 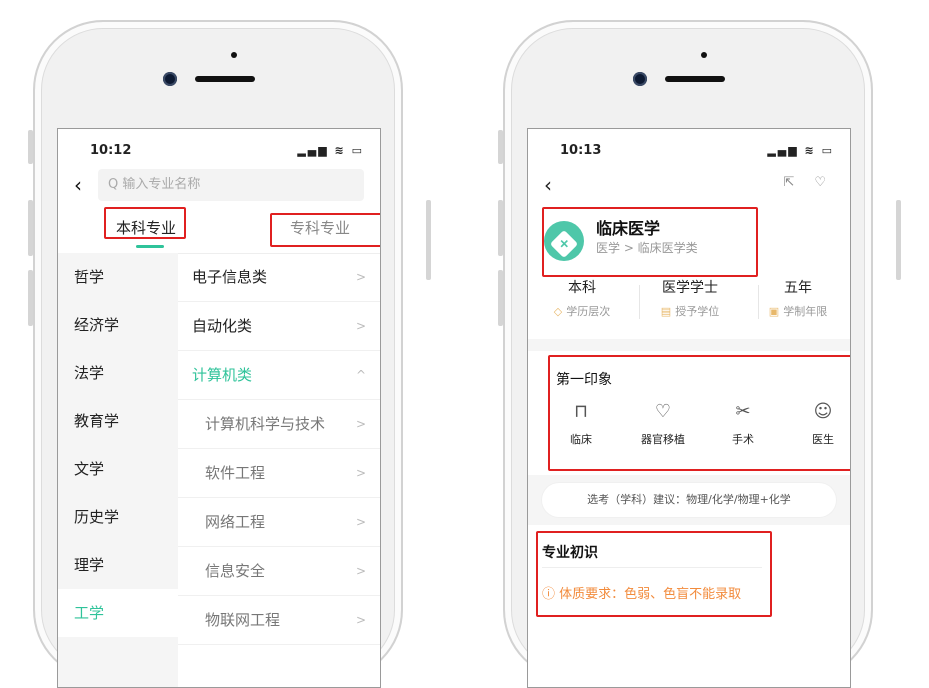 What do you see at coordinates (690, 288) in the screenshot?
I see `stat-value: 医学学士` at bounding box center [690, 288].